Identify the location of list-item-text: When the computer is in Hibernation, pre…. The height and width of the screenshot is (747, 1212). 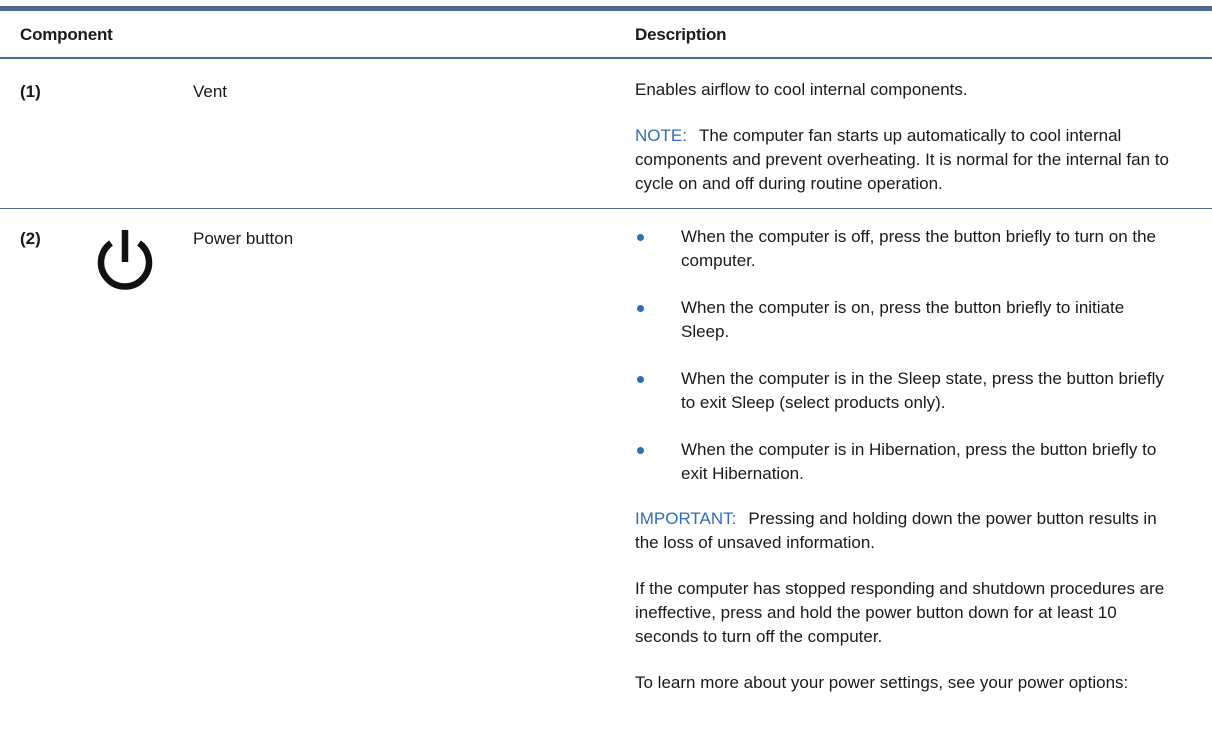
(919, 461).